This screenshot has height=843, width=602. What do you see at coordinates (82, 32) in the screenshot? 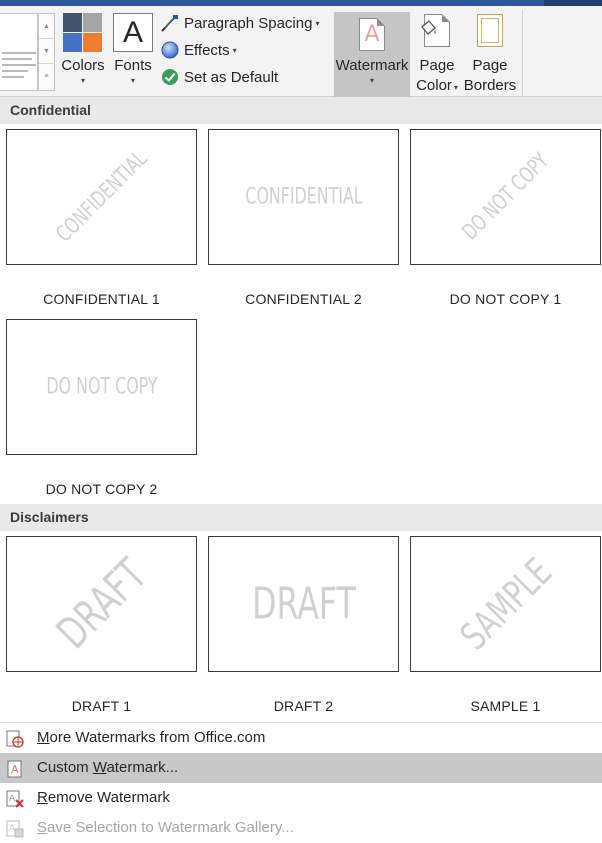
I see `theme-colors-icon` at bounding box center [82, 32].